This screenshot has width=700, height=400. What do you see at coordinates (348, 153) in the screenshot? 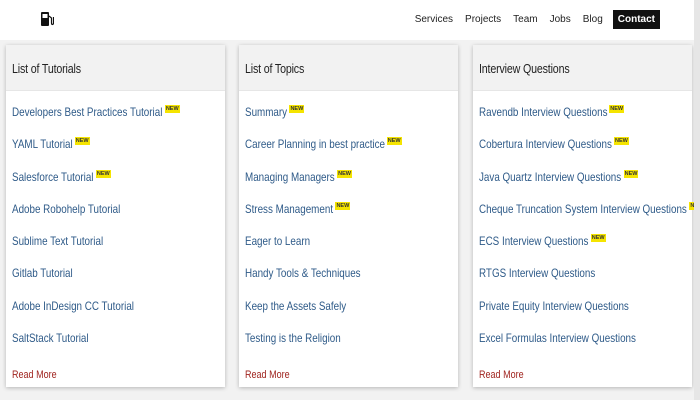
I see `list-item: Career Planning in best practice NEW` at bounding box center [348, 153].